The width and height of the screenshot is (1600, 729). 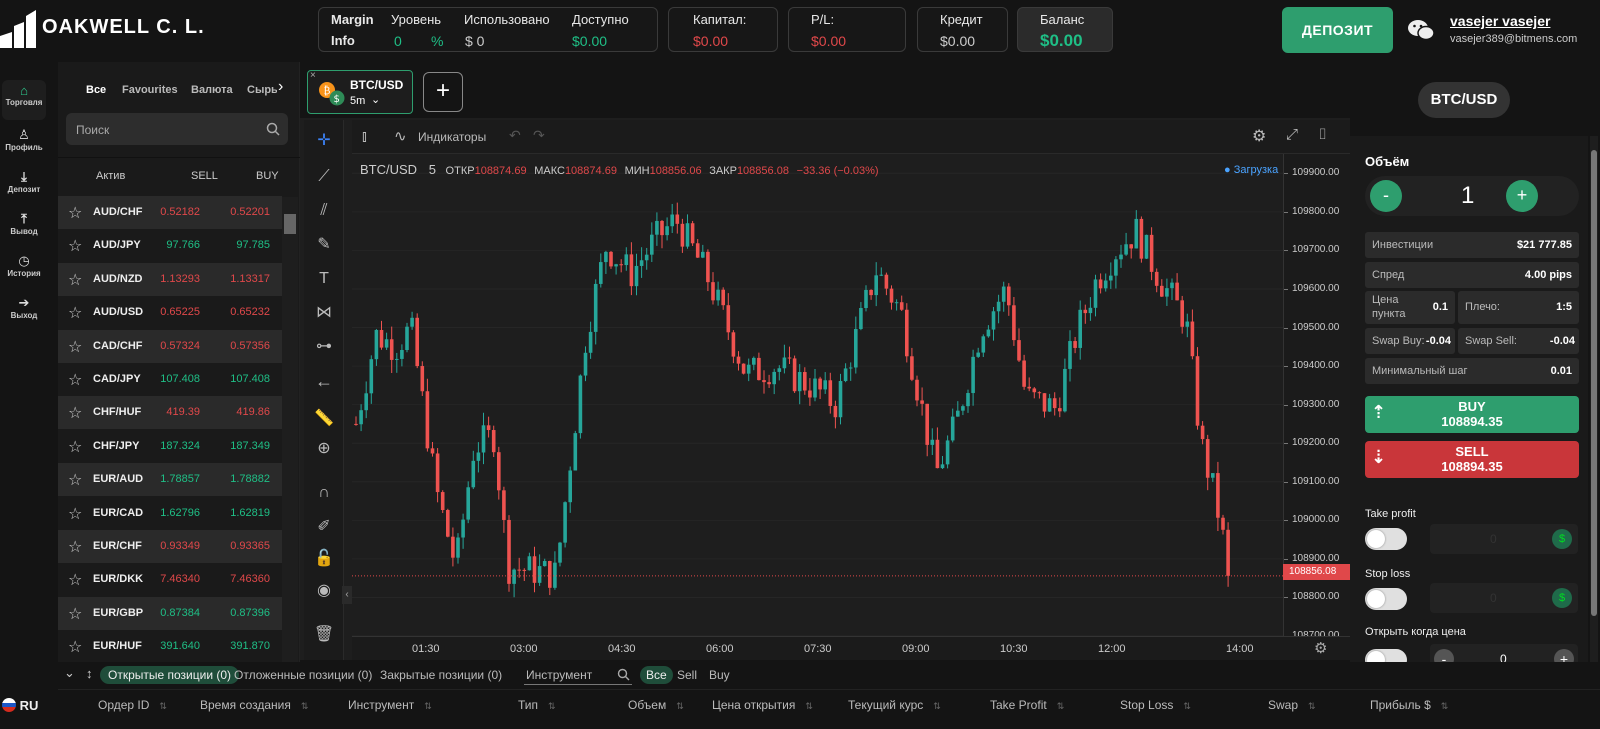 I want to click on trade-panel-scrollbar-thumb, so click(x=1594, y=383).